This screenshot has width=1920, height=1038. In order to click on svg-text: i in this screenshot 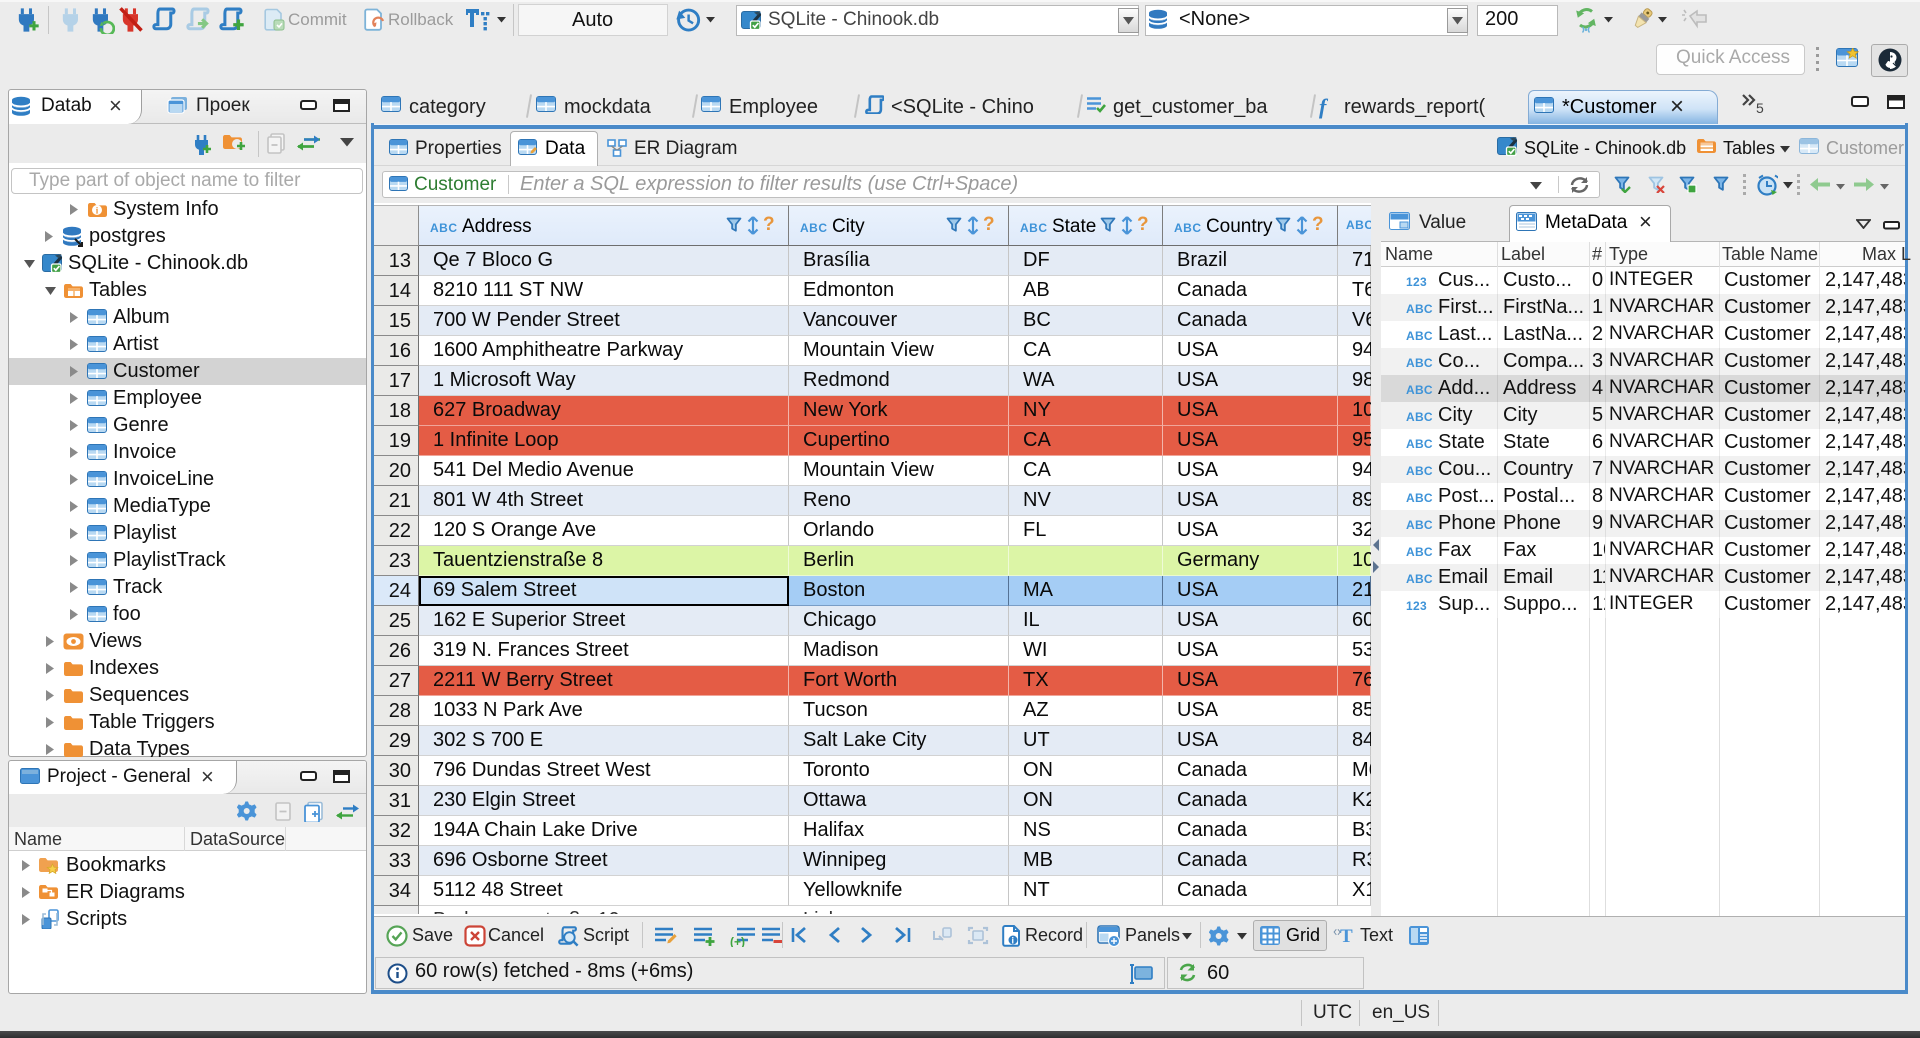, I will do `click(1013, 941)`.